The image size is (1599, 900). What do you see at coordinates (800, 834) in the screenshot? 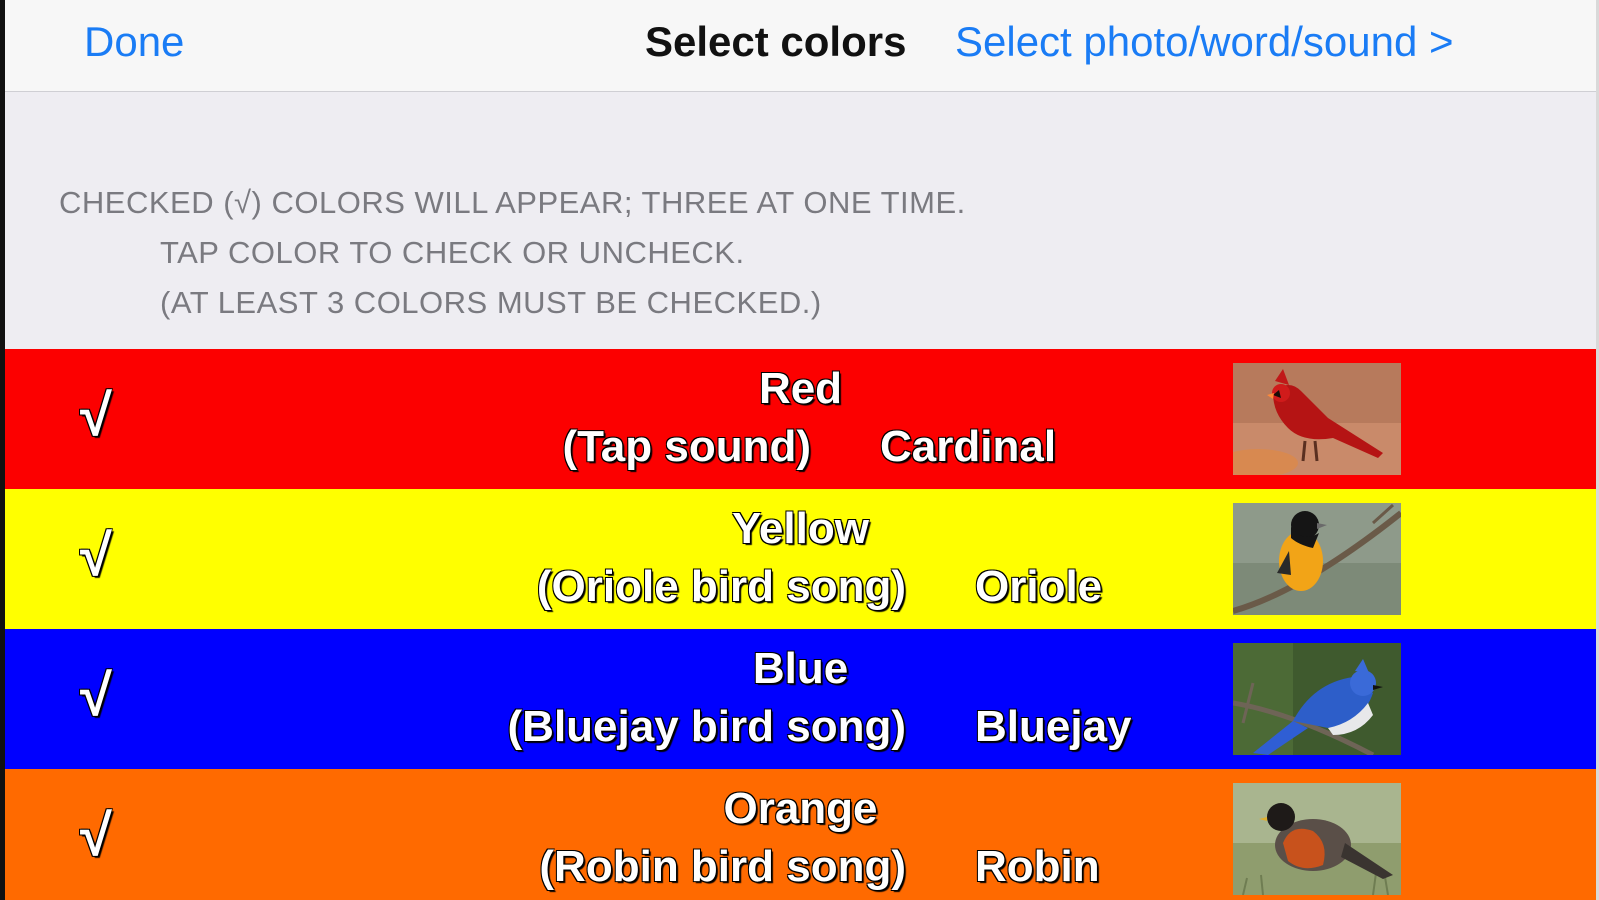
I see `color-row-orange: √ Orange (Robin bird song) Robin` at bounding box center [800, 834].